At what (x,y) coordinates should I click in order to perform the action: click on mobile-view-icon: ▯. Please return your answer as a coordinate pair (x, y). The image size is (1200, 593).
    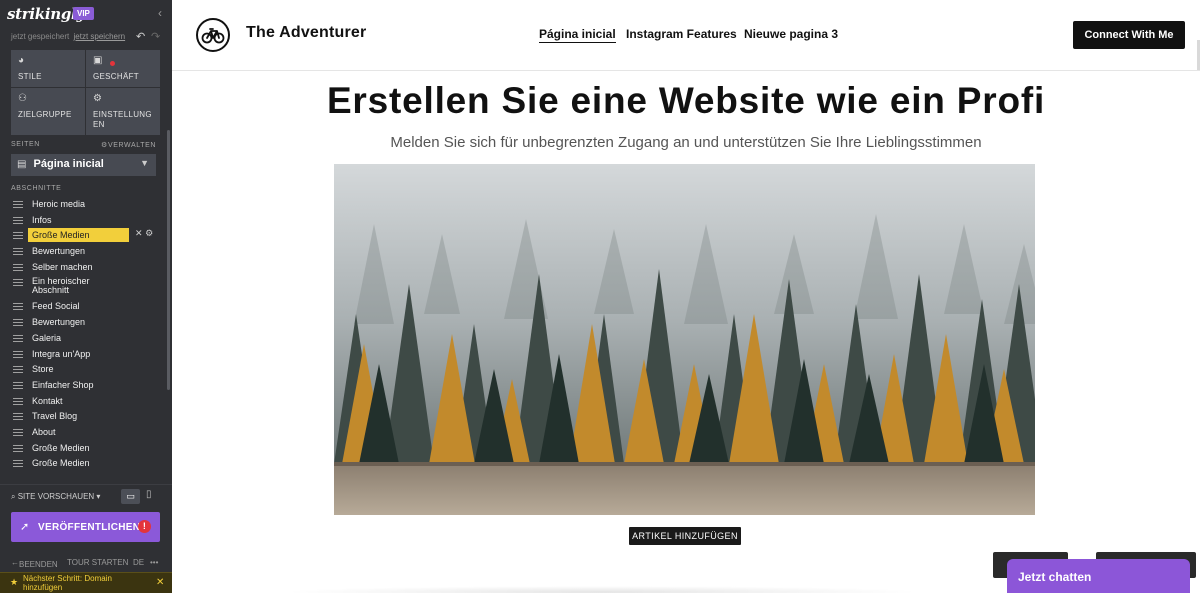
    Looking at the image, I should click on (149, 494).